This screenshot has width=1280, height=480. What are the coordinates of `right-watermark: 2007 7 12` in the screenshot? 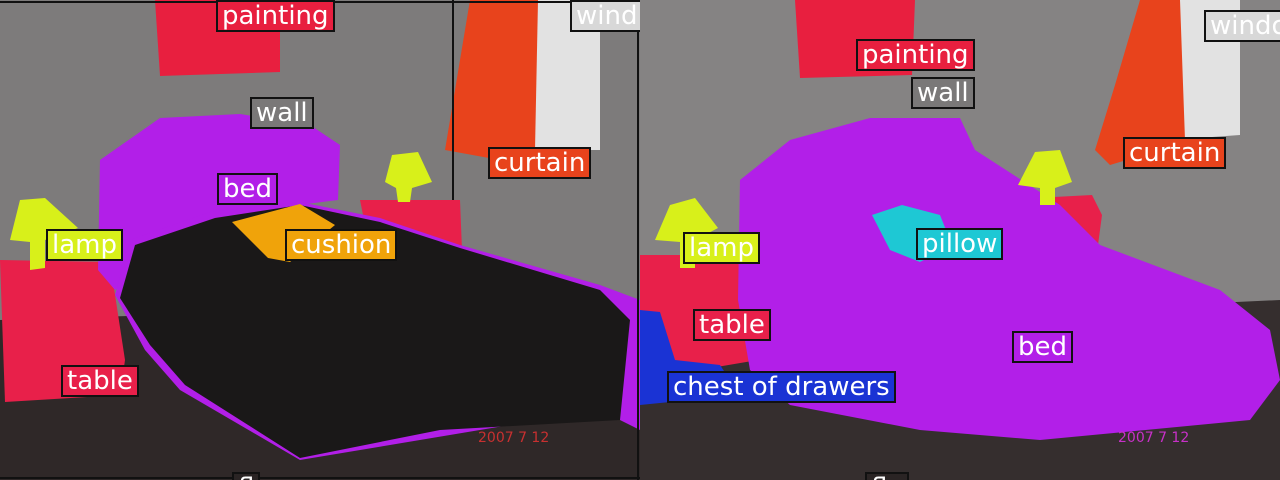 It's located at (1153, 438).